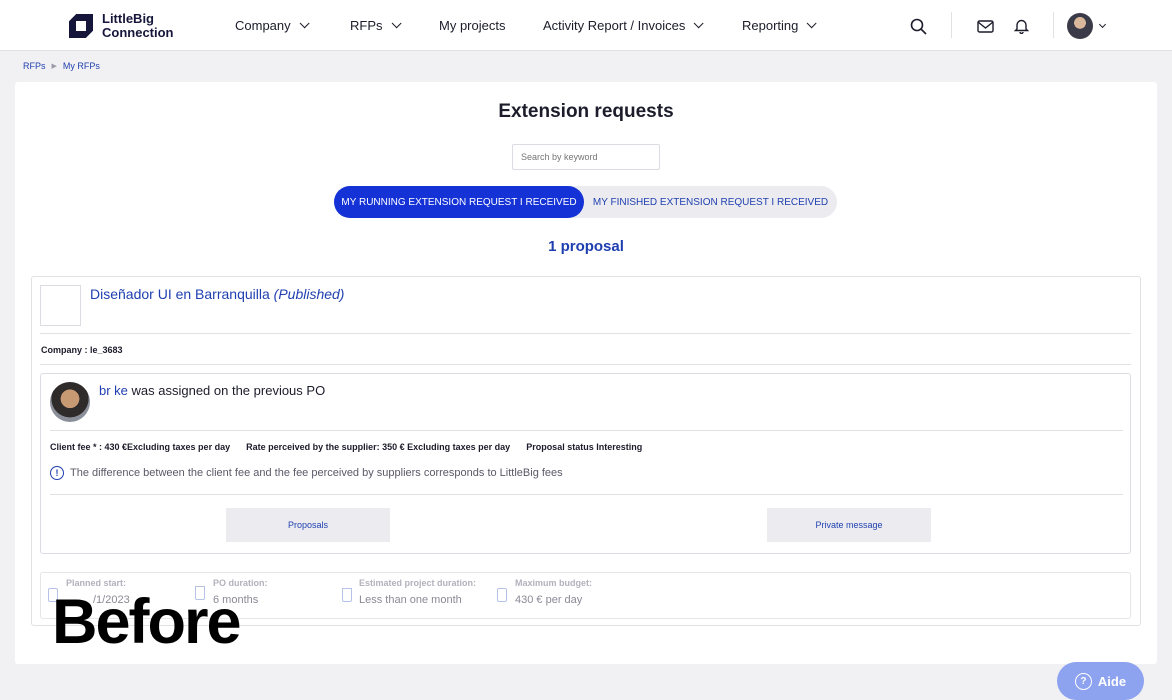  I want to click on nav-reporting: Reporting, so click(779, 25).